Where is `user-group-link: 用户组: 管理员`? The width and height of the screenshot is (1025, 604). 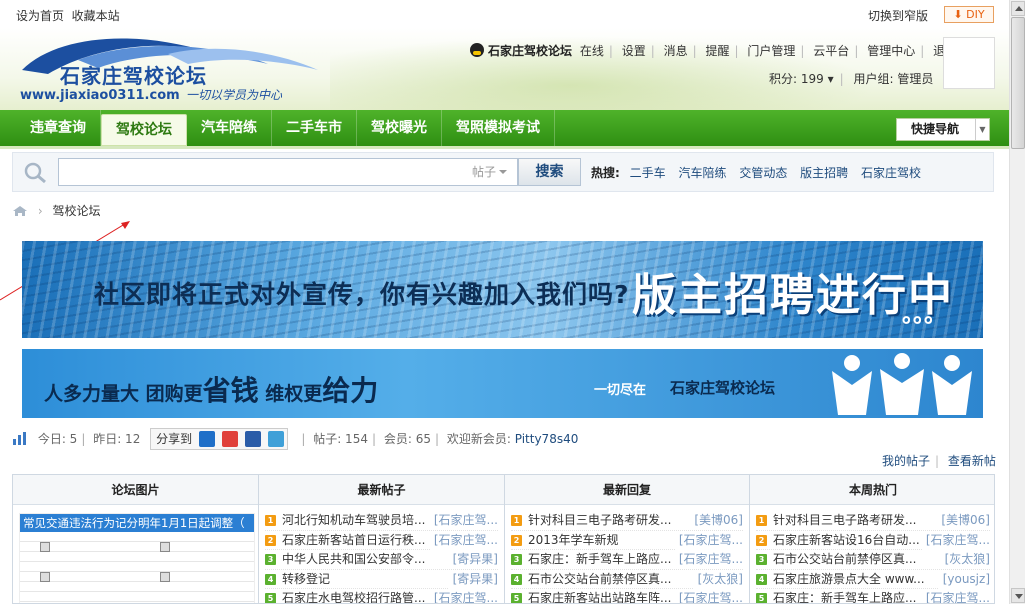 user-group-link: 用户组: 管理员 is located at coordinates (893, 79).